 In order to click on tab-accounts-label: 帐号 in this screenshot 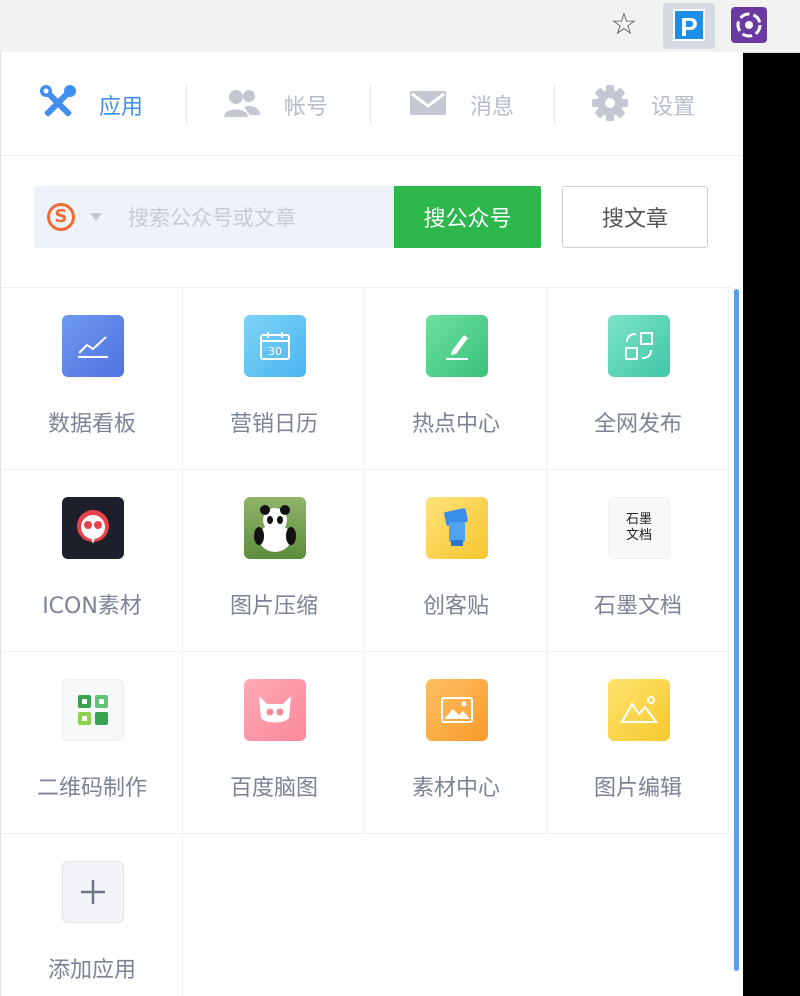, I will do `click(306, 107)`.